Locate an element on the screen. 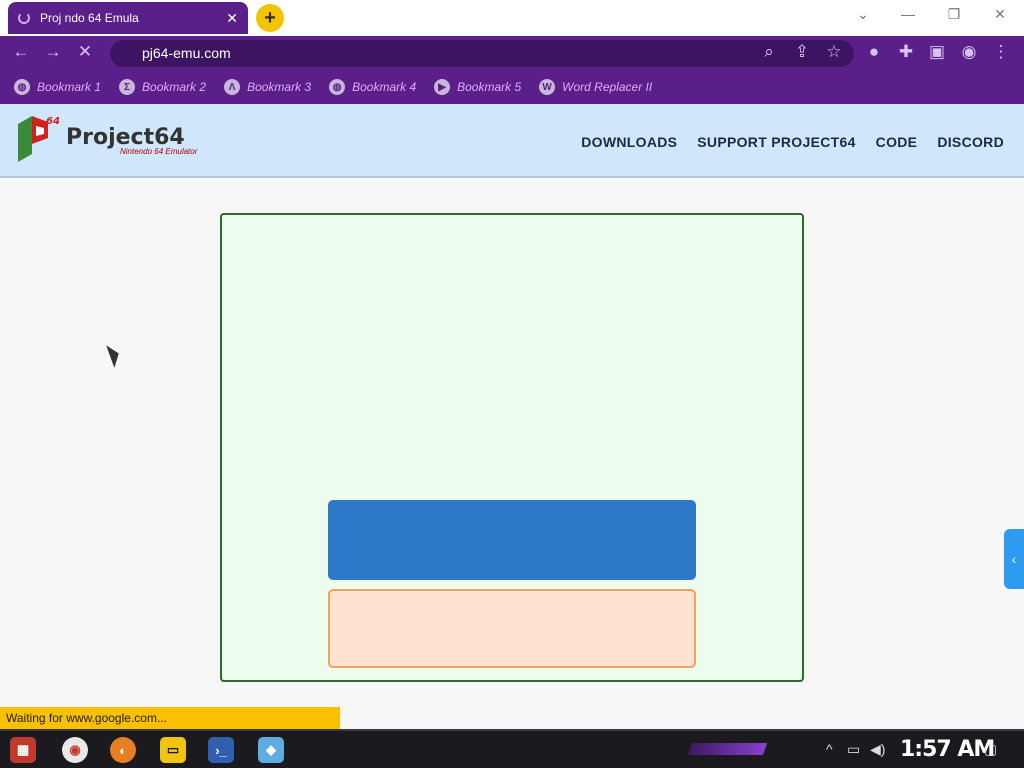  search-icon: ⌕ is located at coordinates (769, 52).